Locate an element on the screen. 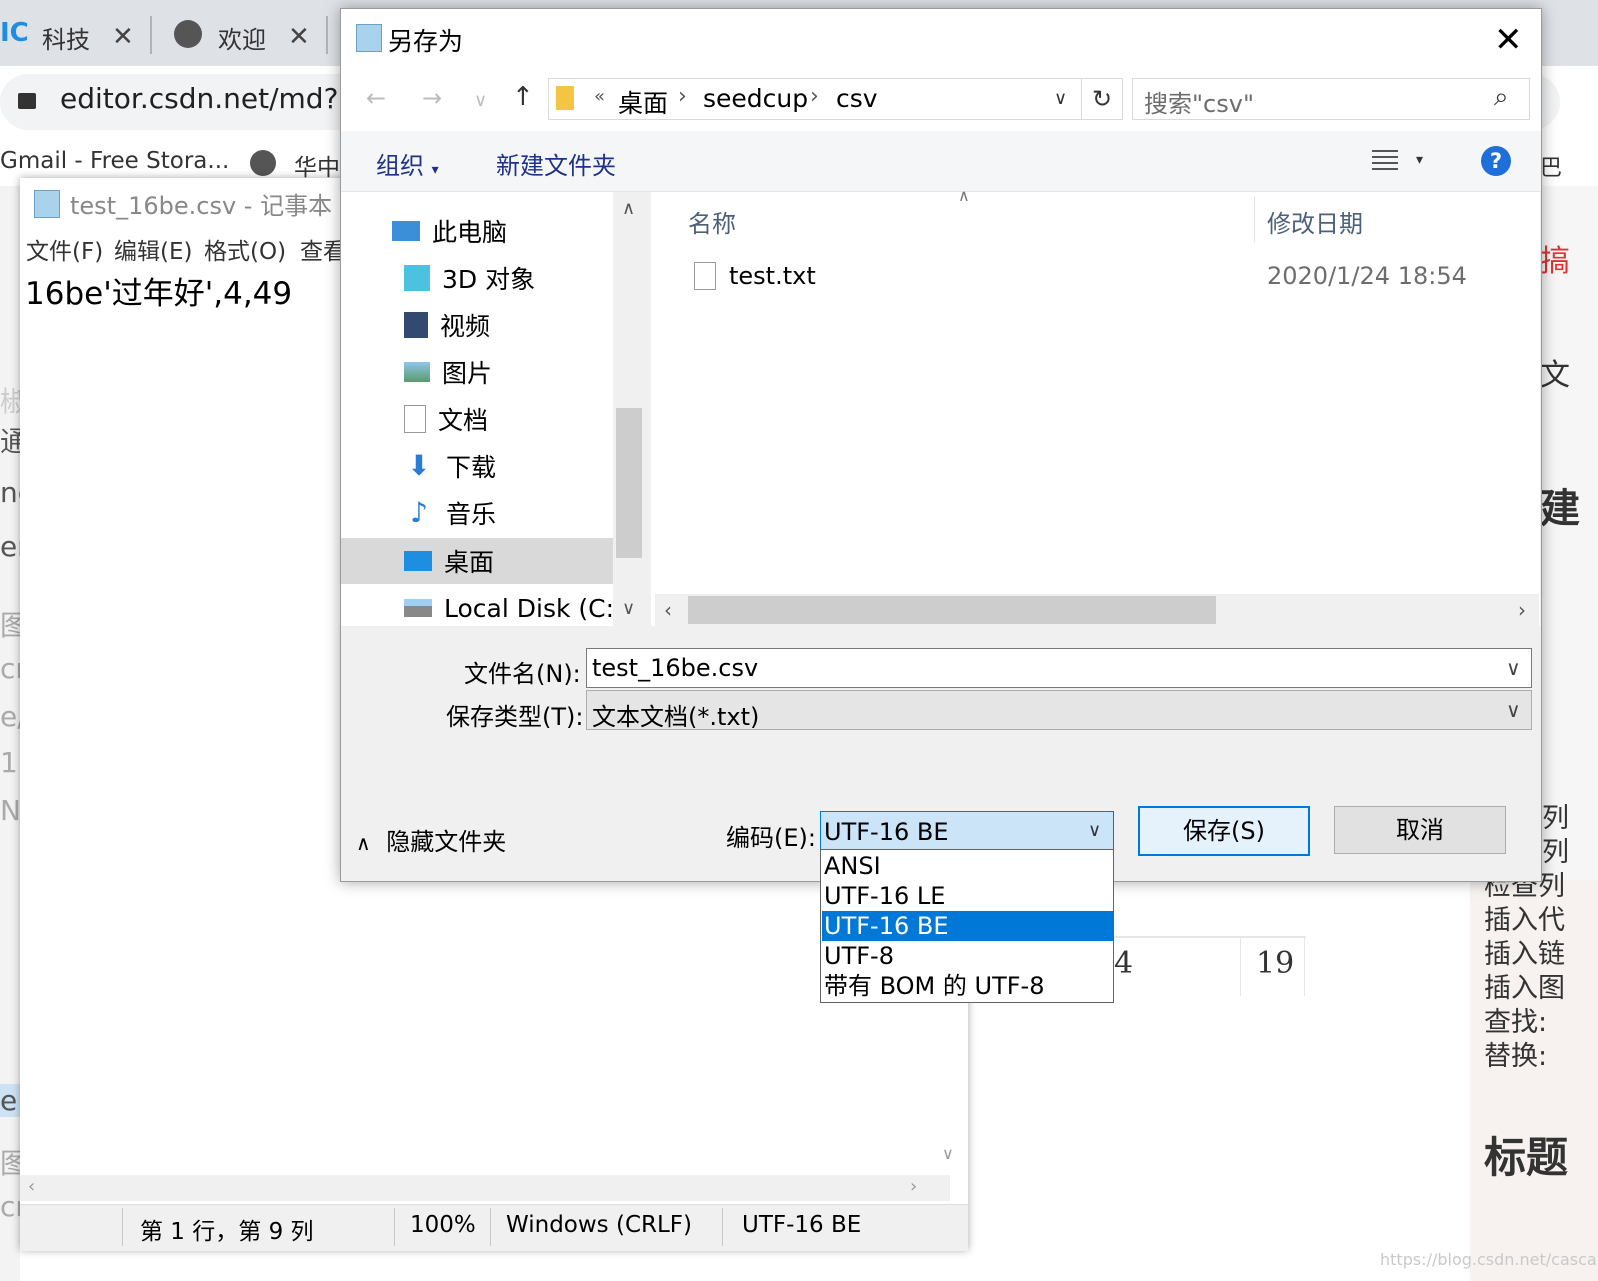  notepad-icon is located at coordinates (369, 38).